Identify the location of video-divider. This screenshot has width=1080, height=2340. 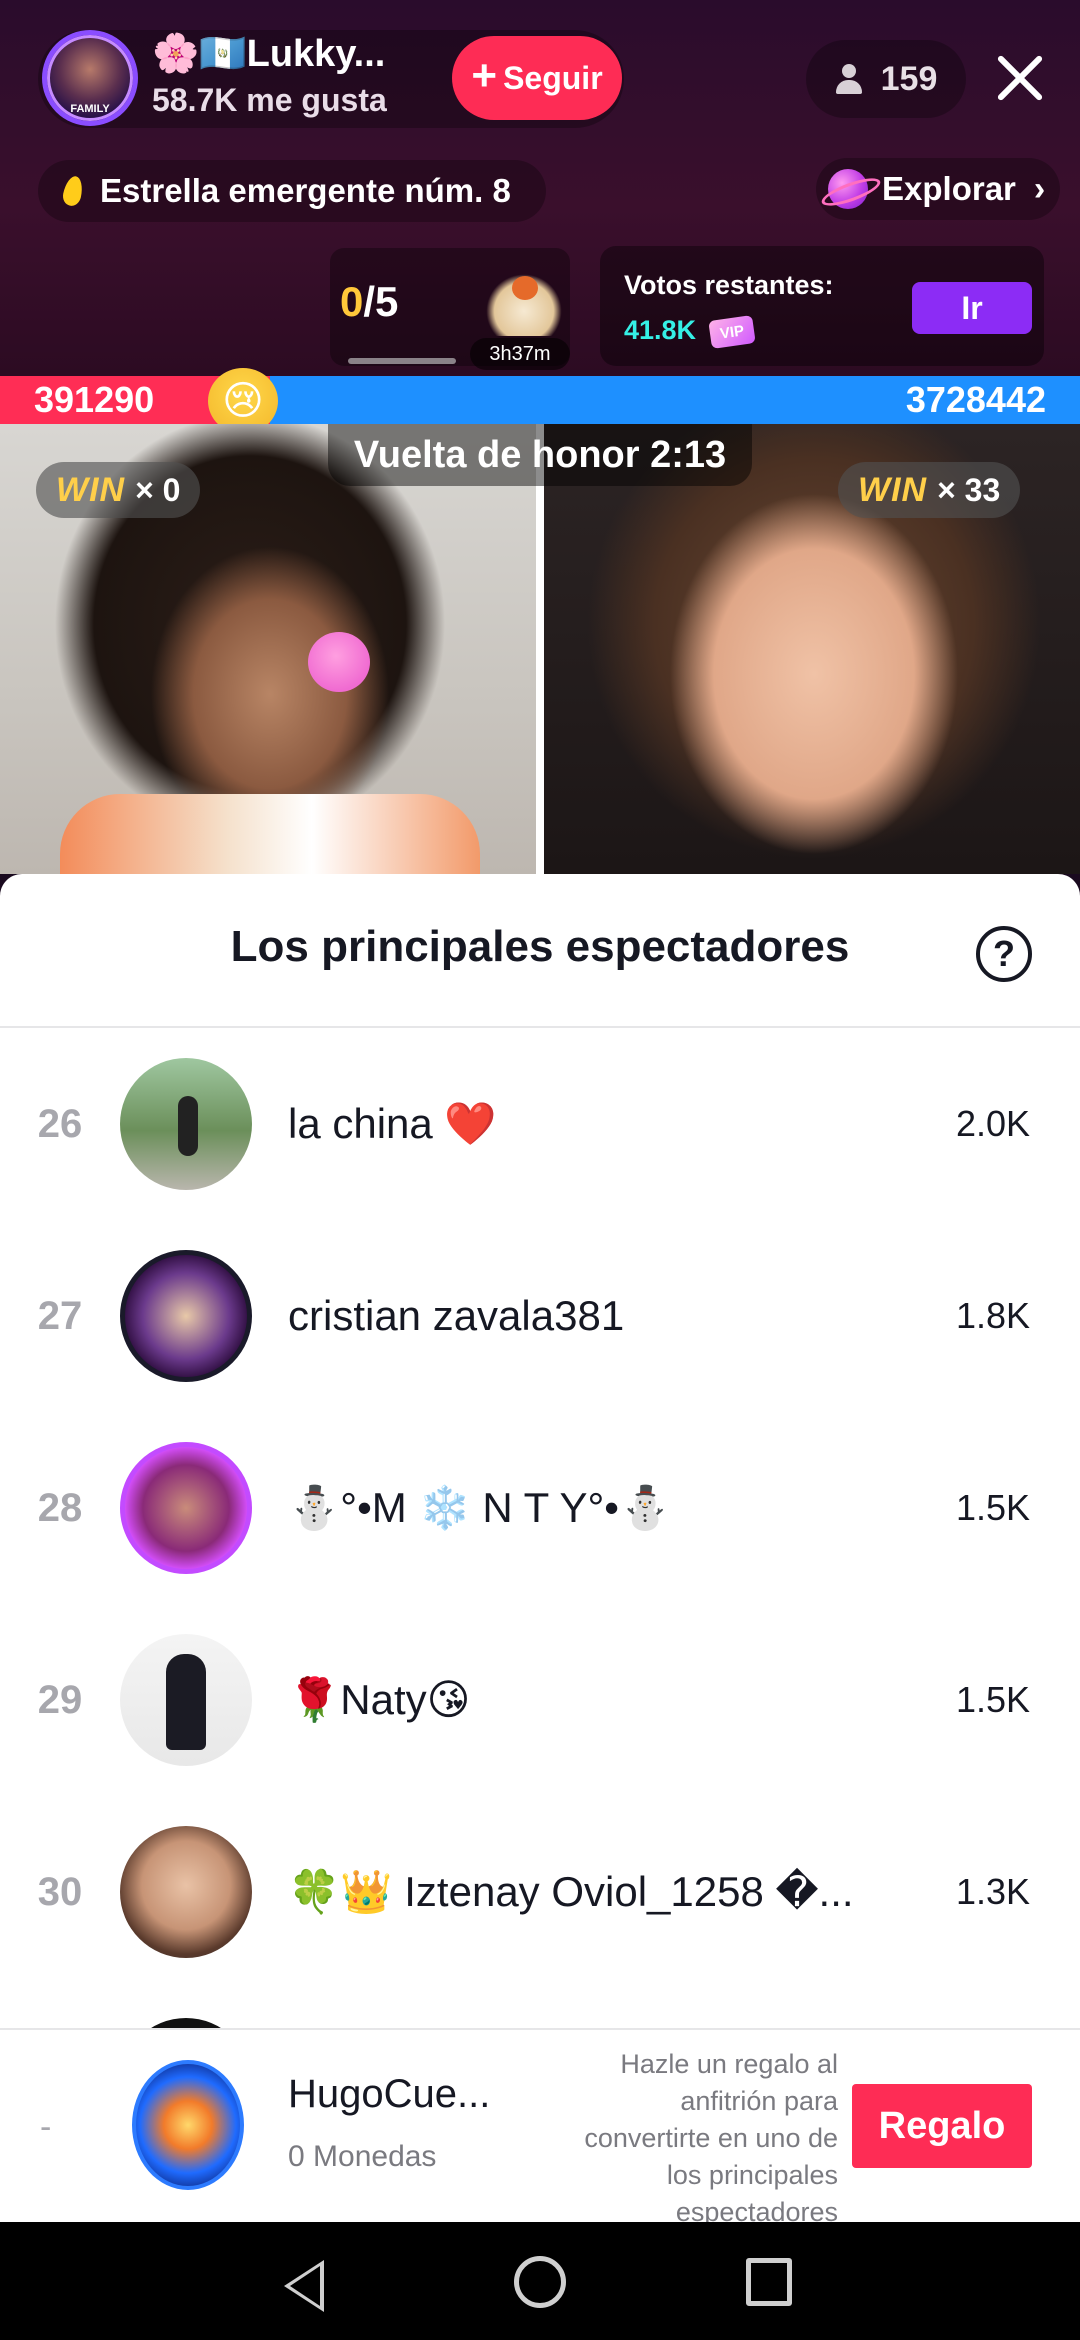
(540, 649).